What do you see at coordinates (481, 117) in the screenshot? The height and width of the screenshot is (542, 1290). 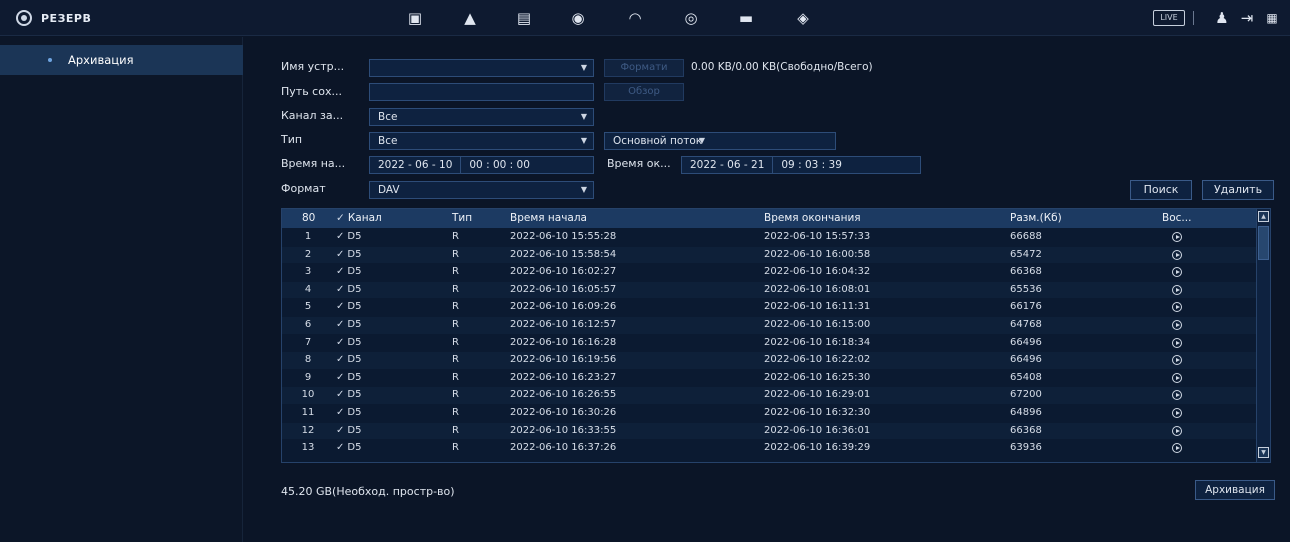 I see `channel-select: Все ▼` at bounding box center [481, 117].